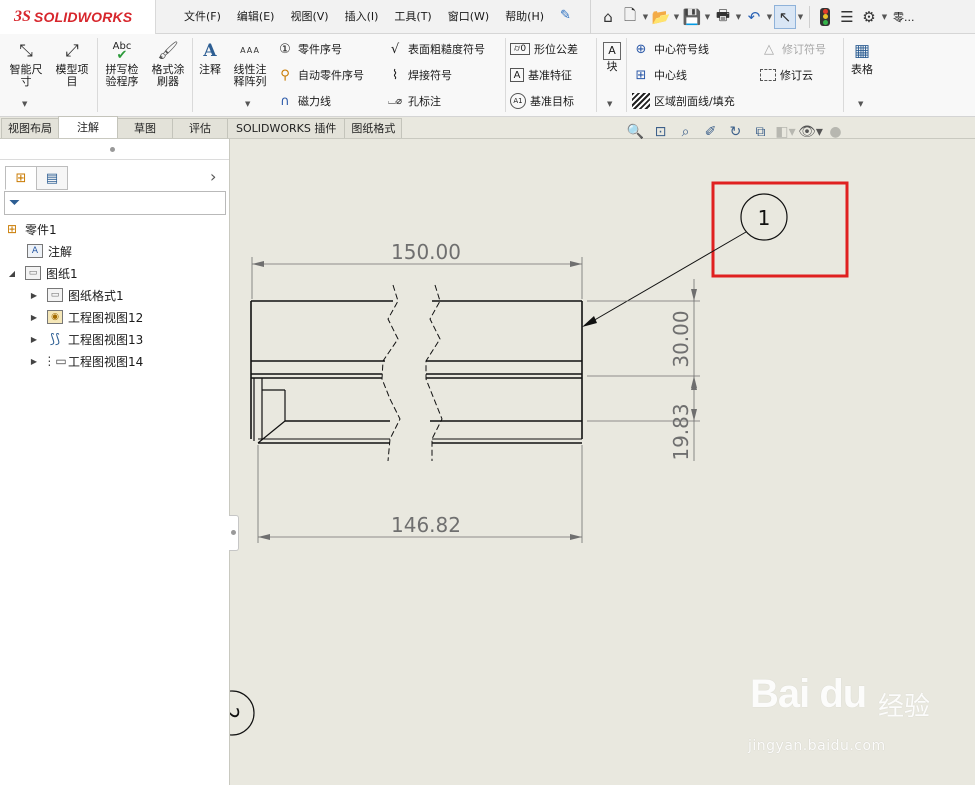 The height and width of the screenshot is (785, 975). What do you see at coordinates (12, 273) in the screenshot?
I see `collapse-arrow-icon: ◢` at bounding box center [12, 273].